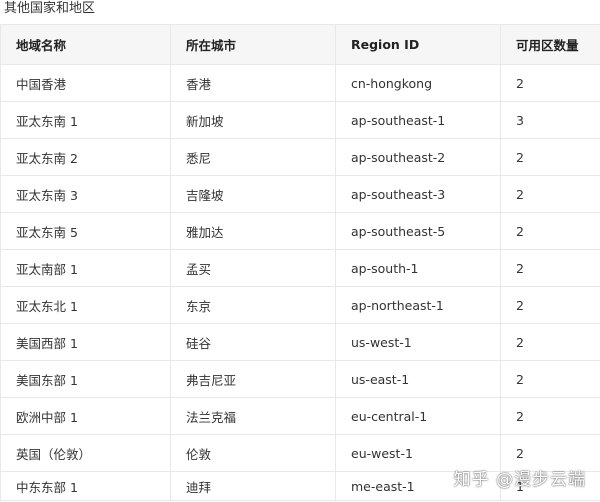  What do you see at coordinates (85, 231) in the screenshot?
I see `cell-region-name: 亚太东南 5` at bounding box center [85, 231].